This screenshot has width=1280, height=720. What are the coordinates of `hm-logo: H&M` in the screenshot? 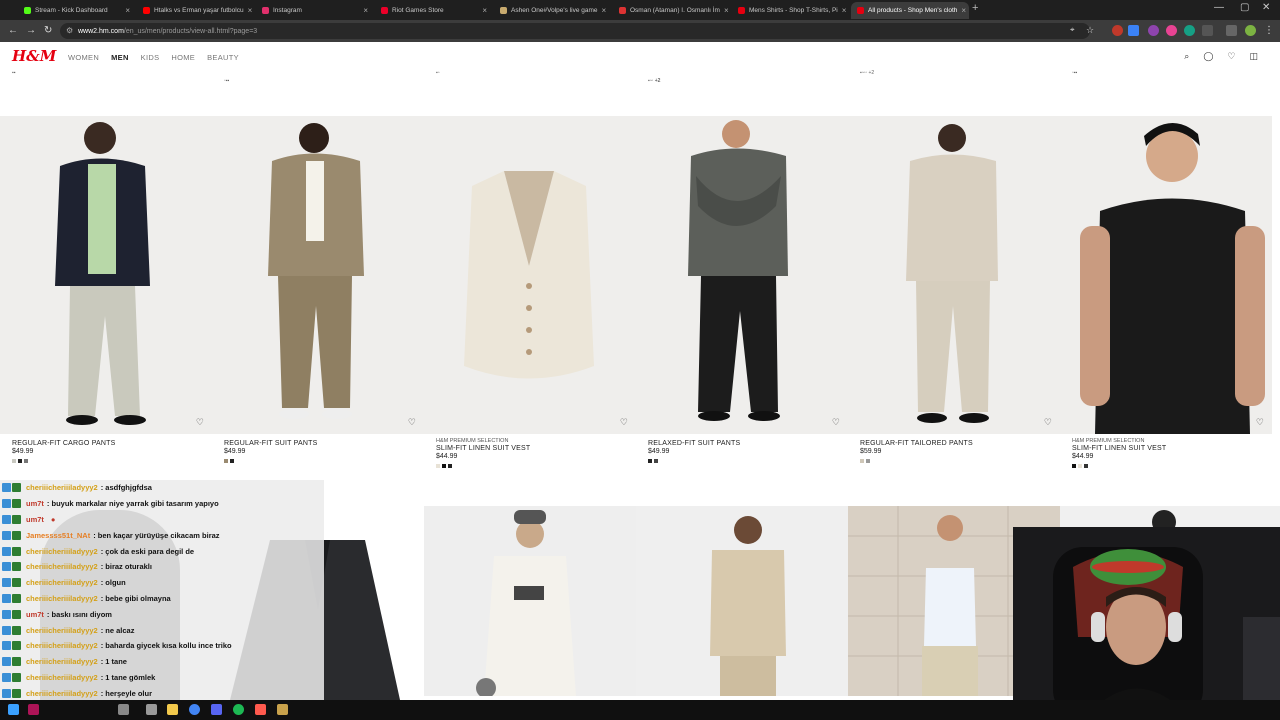 It's located at (34, 56).